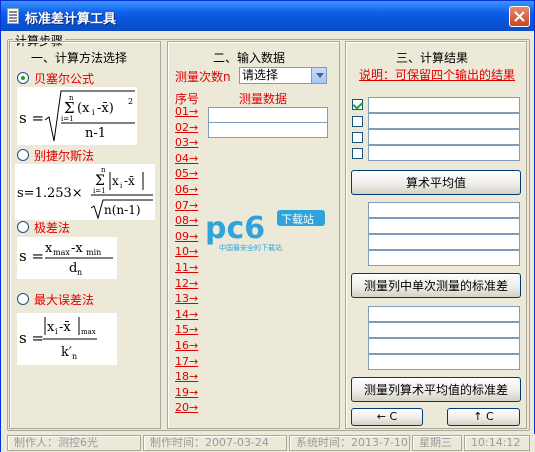 This screenshot has height=452, width=535. What do you see at coordinates (203, 77) in the screenshot?
I see `count-label: 测量次数n` at bounding box center [203, 77].